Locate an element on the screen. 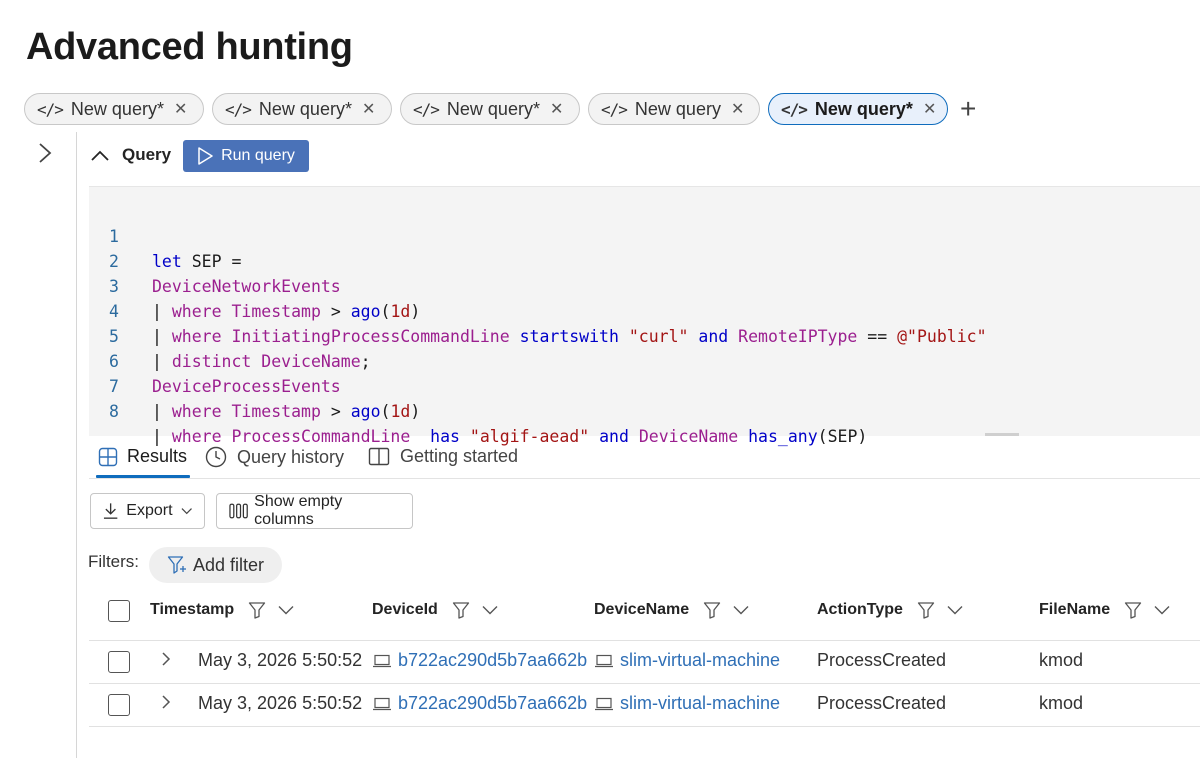 Image resolution: width=1200 pixels, height=758 pixels. code-line: 7 | where Timestamp > ago(1d) is located at coordinates (254, 385).